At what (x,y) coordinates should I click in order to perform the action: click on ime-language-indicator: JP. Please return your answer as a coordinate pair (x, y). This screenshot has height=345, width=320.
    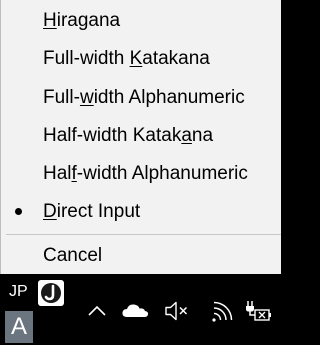
    Looking at the image, I should click on (18, 292).